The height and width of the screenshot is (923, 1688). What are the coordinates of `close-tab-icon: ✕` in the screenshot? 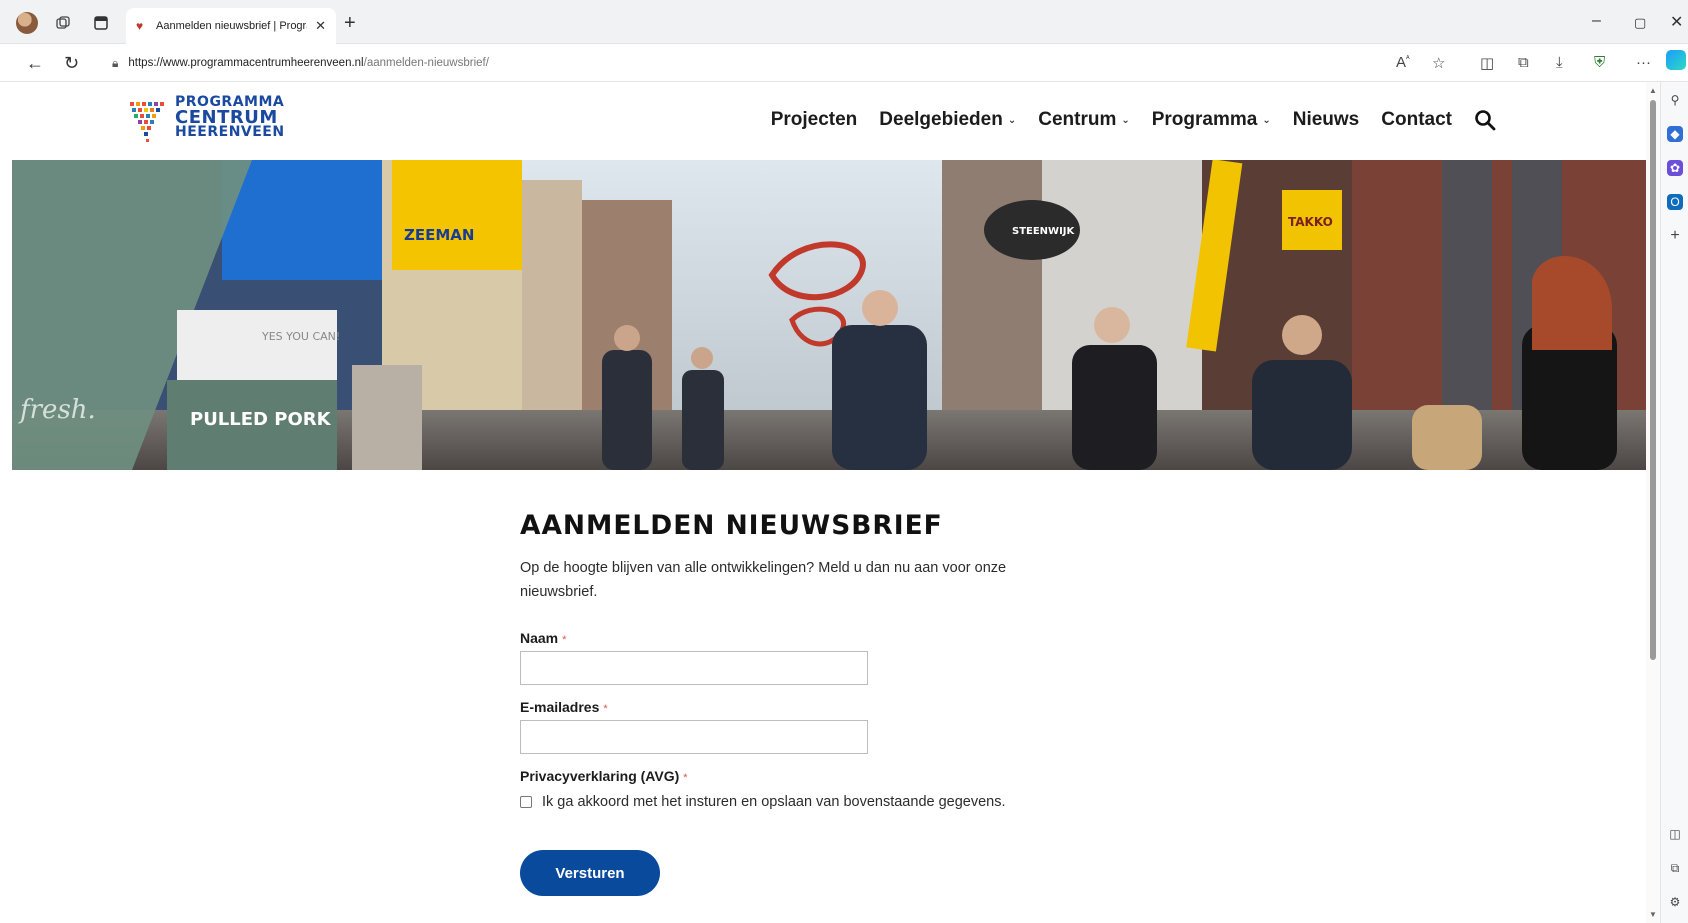 It's located at (320, 26).